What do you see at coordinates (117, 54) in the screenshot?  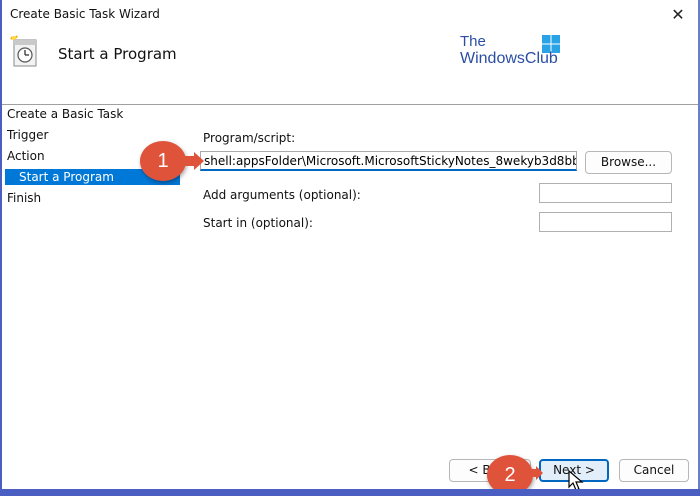 I see `page-title: Start a Program` at bounding box center [117, 54].